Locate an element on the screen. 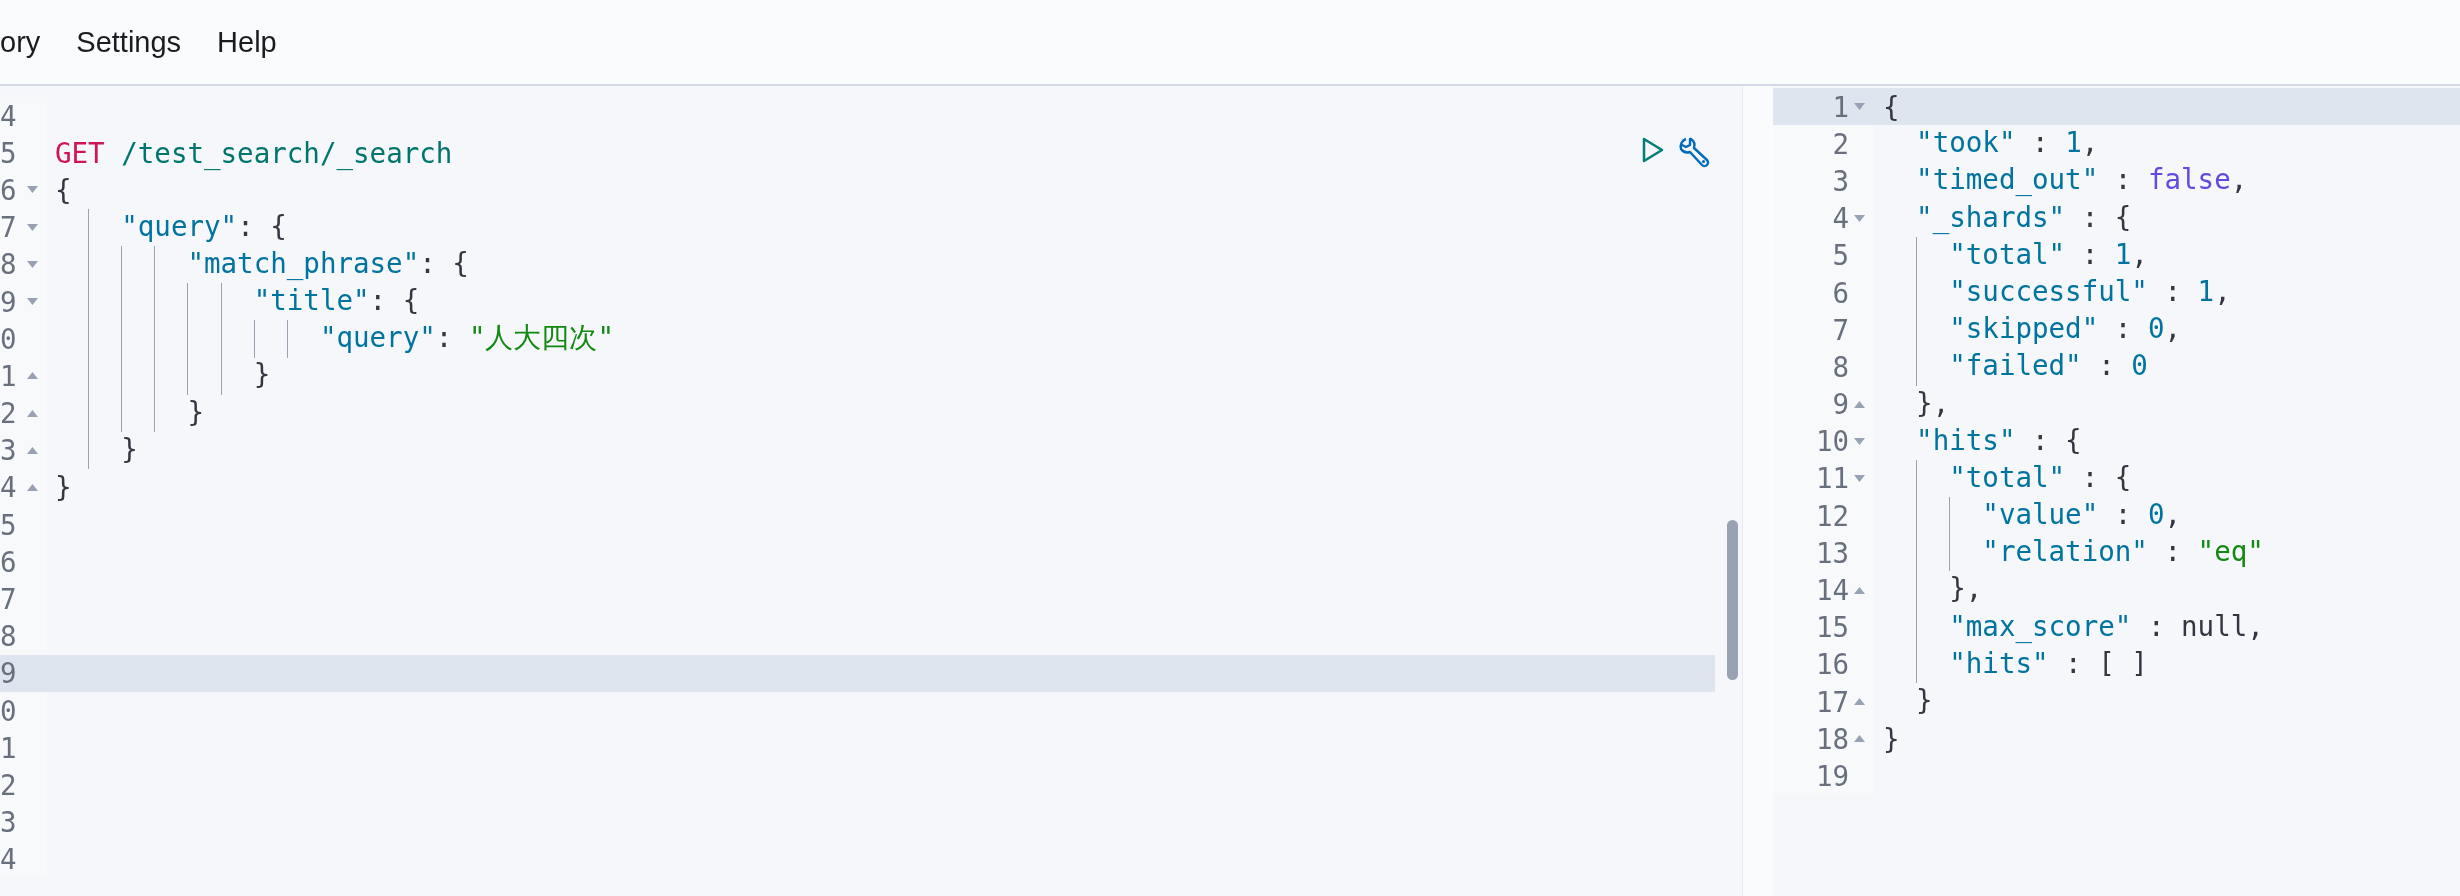 Image resolution: width=2460 pixels, height=896 pixels. code-line: "relation" : "eq" is located at coordinates (2073, 553).